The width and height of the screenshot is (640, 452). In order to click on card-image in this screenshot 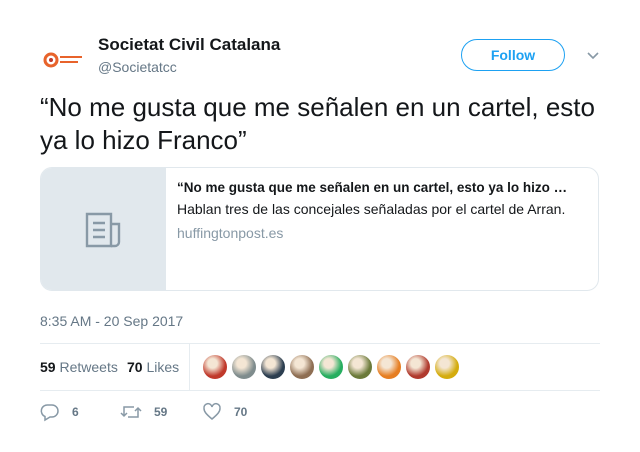, I will do `click(103, 229)`.